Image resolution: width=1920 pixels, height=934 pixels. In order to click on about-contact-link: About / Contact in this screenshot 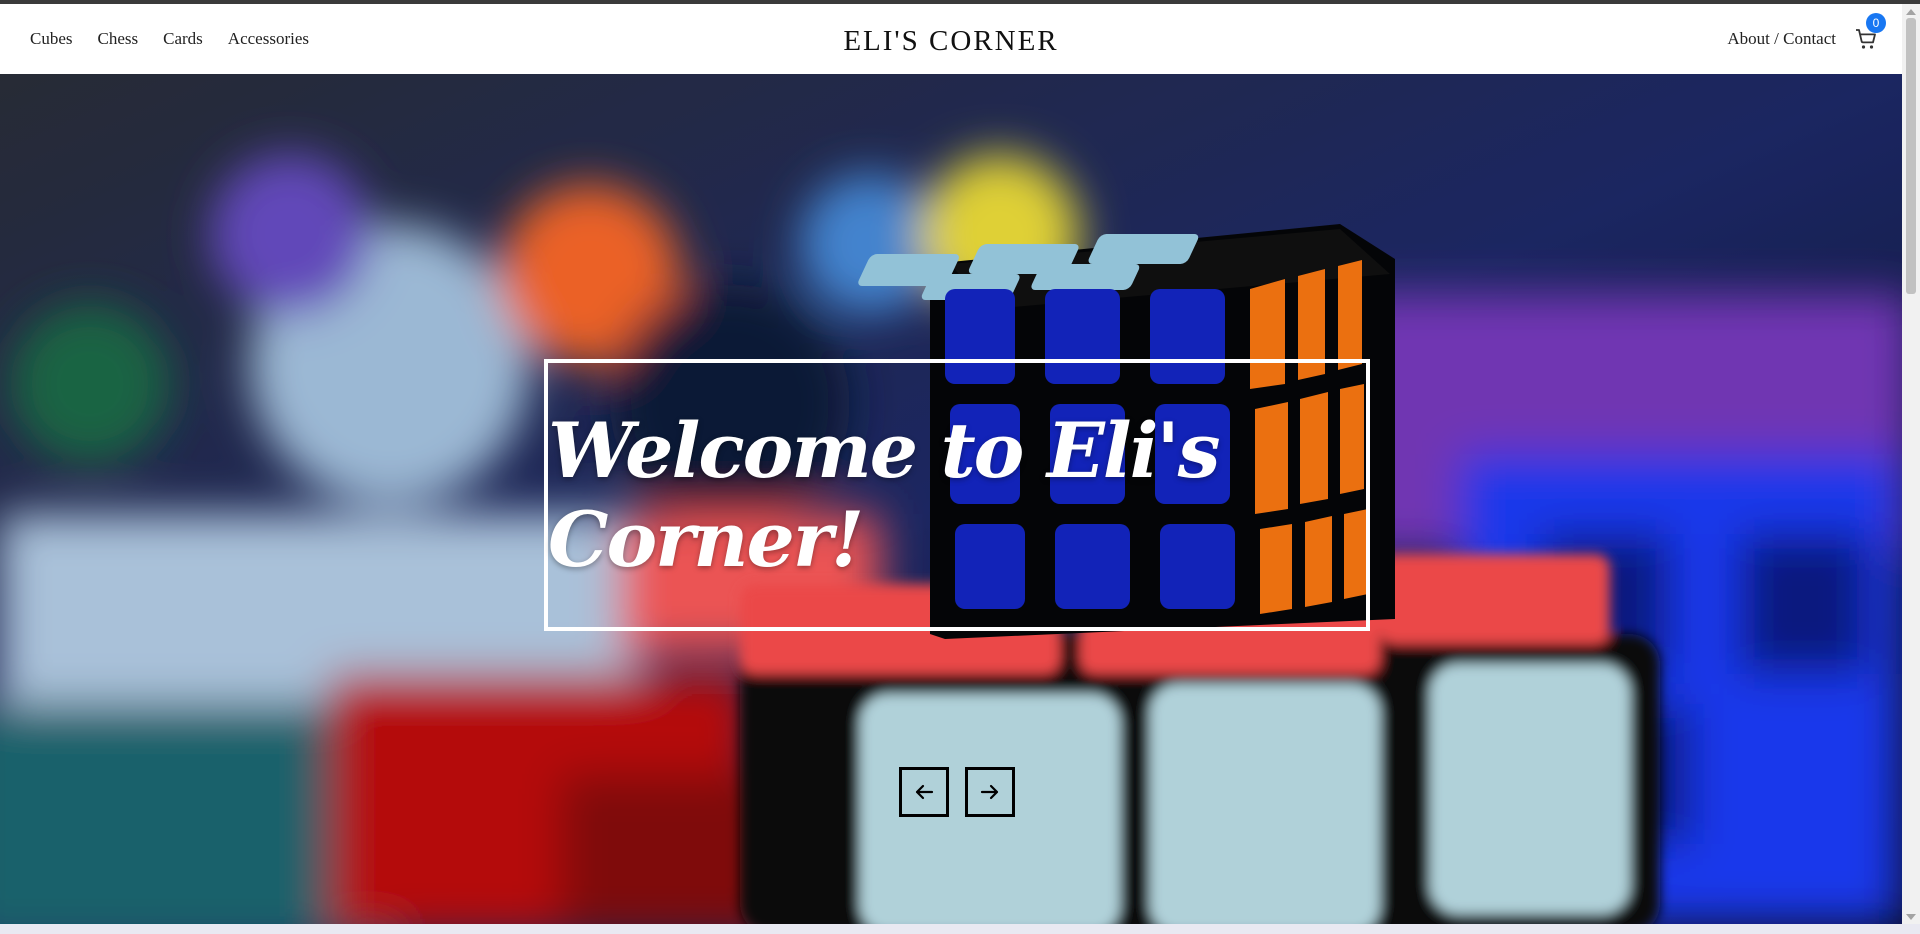, I will do `click(1781, 39)`.